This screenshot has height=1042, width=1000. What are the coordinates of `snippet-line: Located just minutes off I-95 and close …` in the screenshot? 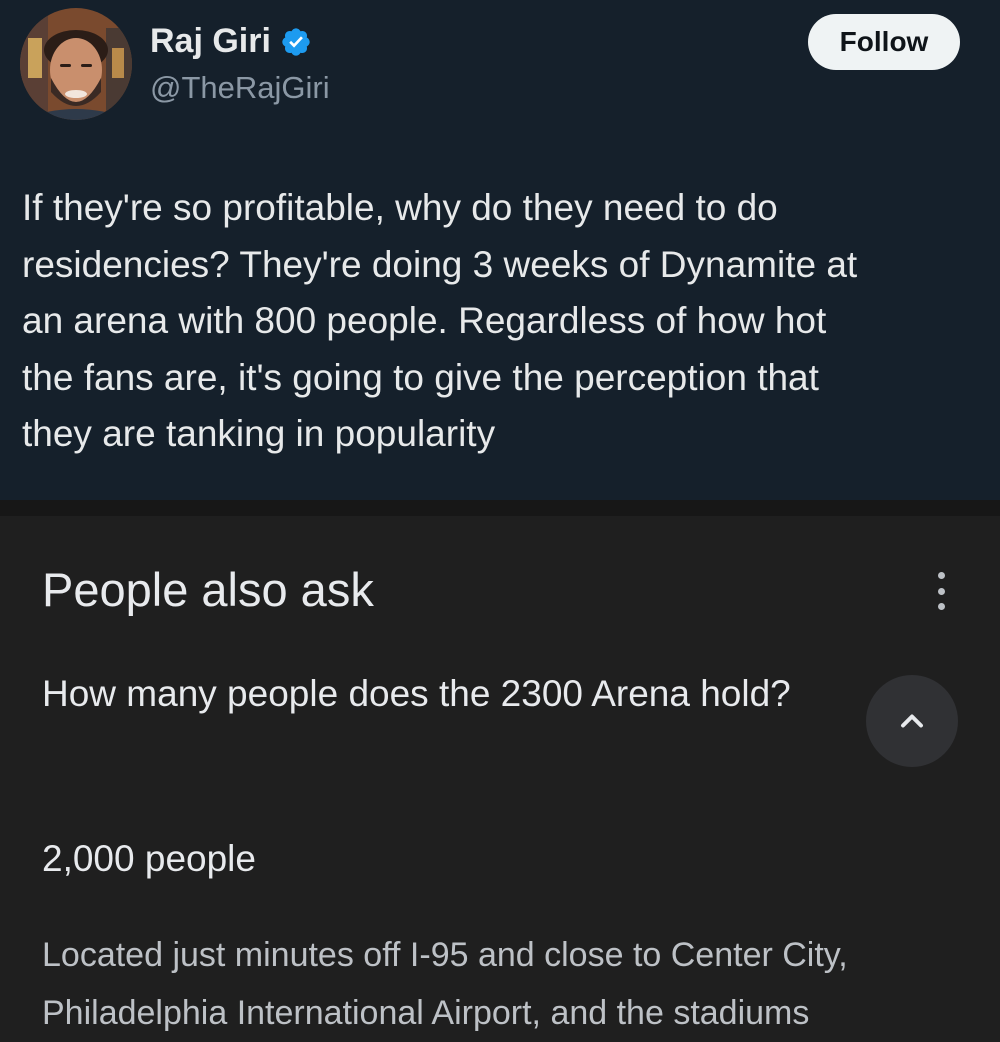 It's located at (445, 955).